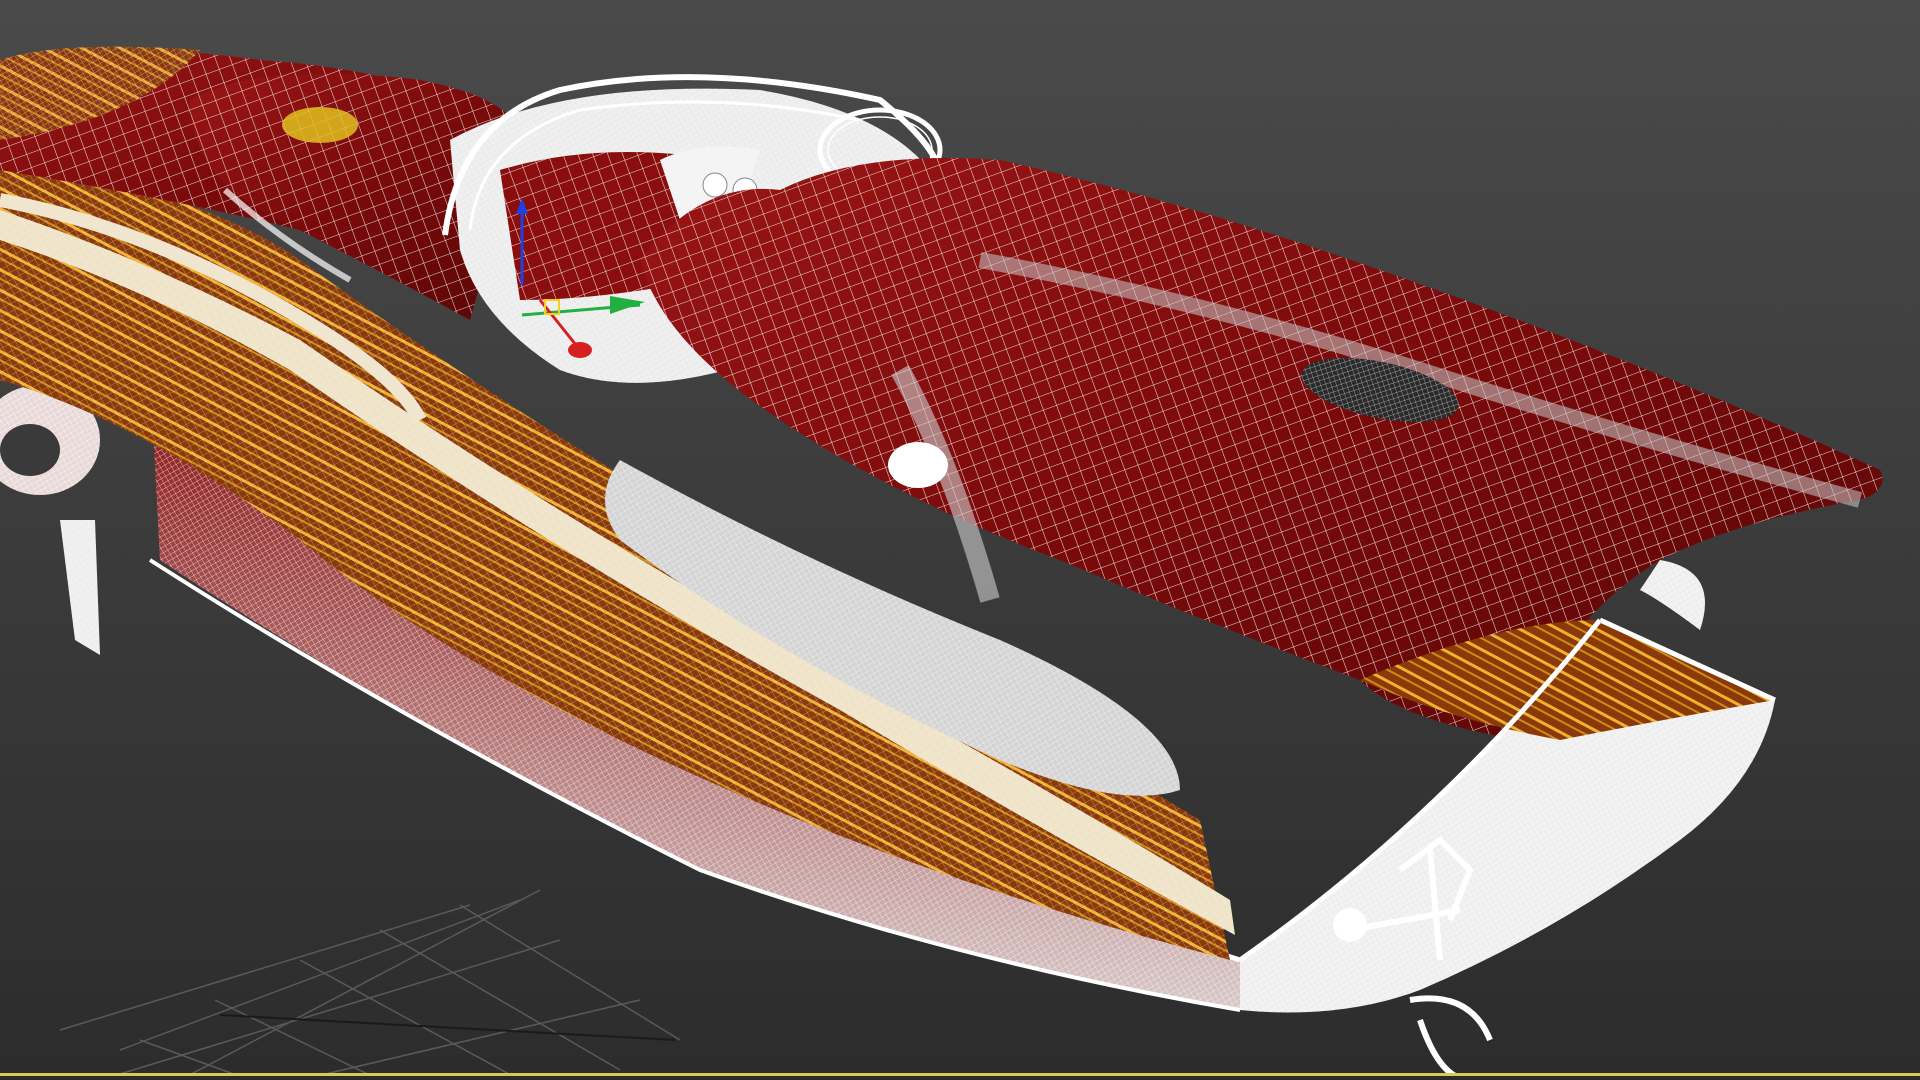 This screenshot has height=1080, width=1920. I want to click on gizmo-x-arrow-icon, so click(580, 350).